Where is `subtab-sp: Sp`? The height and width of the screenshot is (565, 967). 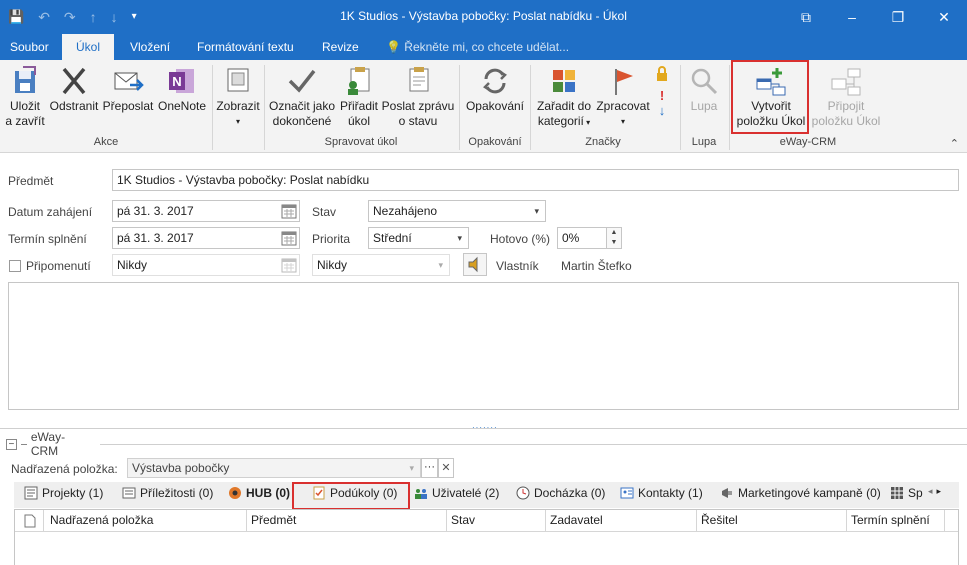 subtab-sp: Sp is located at coordinates (906, 493).